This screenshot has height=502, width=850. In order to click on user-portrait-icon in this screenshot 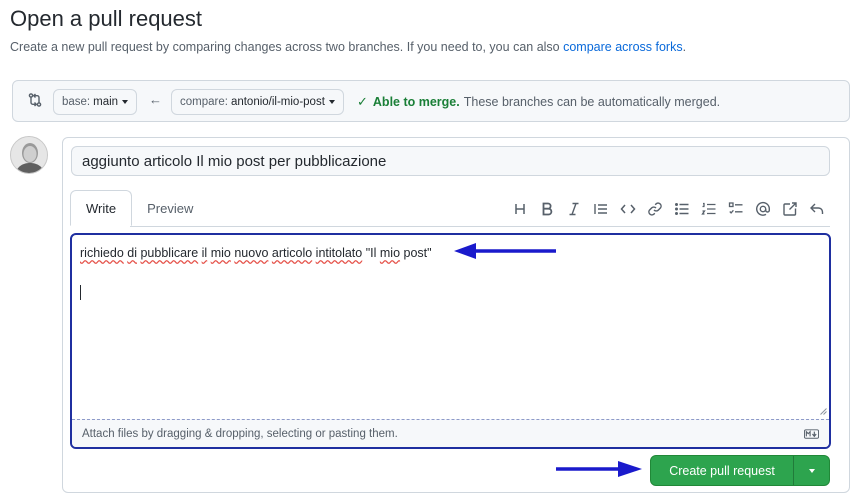, I will do `click(29, 155)`.